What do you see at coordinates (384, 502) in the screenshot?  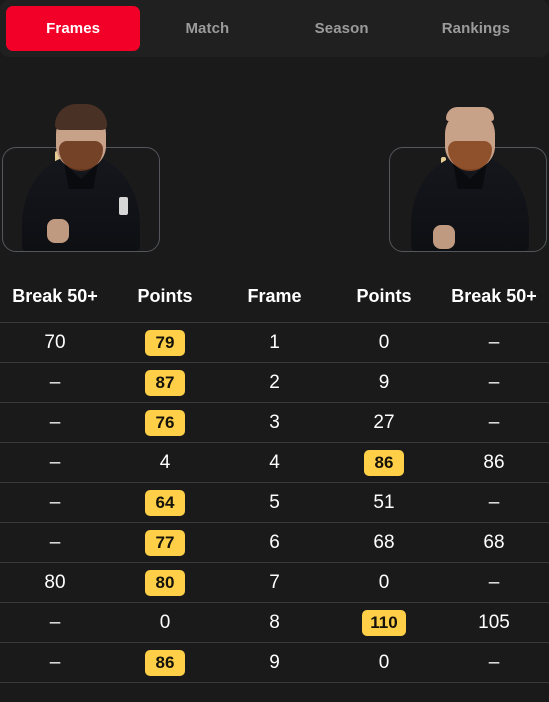 I see `cell-points-right: 51` at bounding box center [384, 502].